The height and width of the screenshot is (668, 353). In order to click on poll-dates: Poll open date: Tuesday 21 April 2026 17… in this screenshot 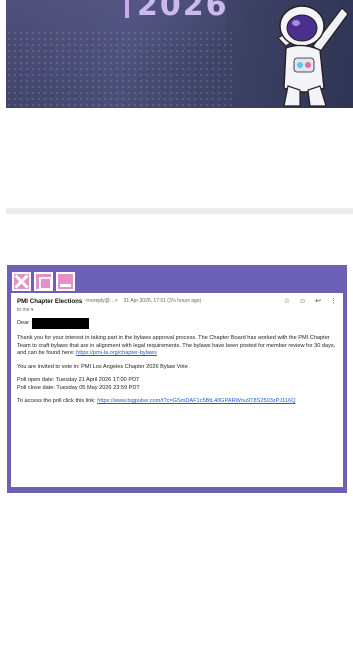, I will do `click(177, 384)`.